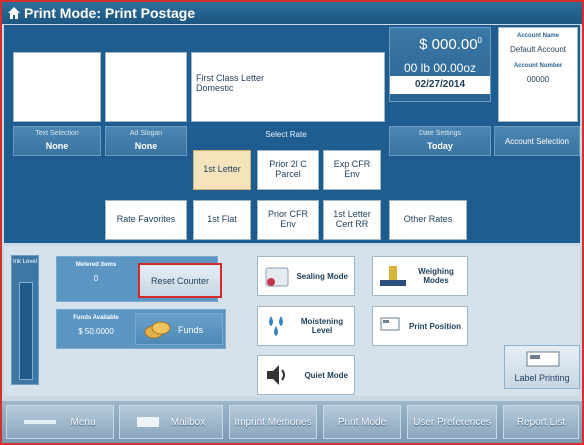 Image resolution: width=584 pixels, height=445 pixels. What do you see at coordinates (96, 278) in the screenshot?
I see `metered-items-value: 0` at bounding box center [96, 278].